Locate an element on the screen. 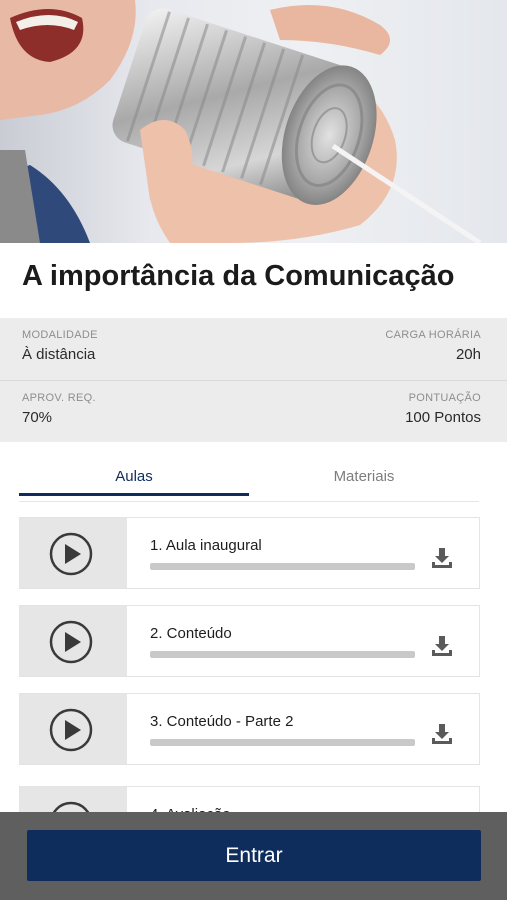 The width and height of the screenshot is (507, 900). aprovacao-field: APROV. REQ. 70% is located at coordinates (59, 409).